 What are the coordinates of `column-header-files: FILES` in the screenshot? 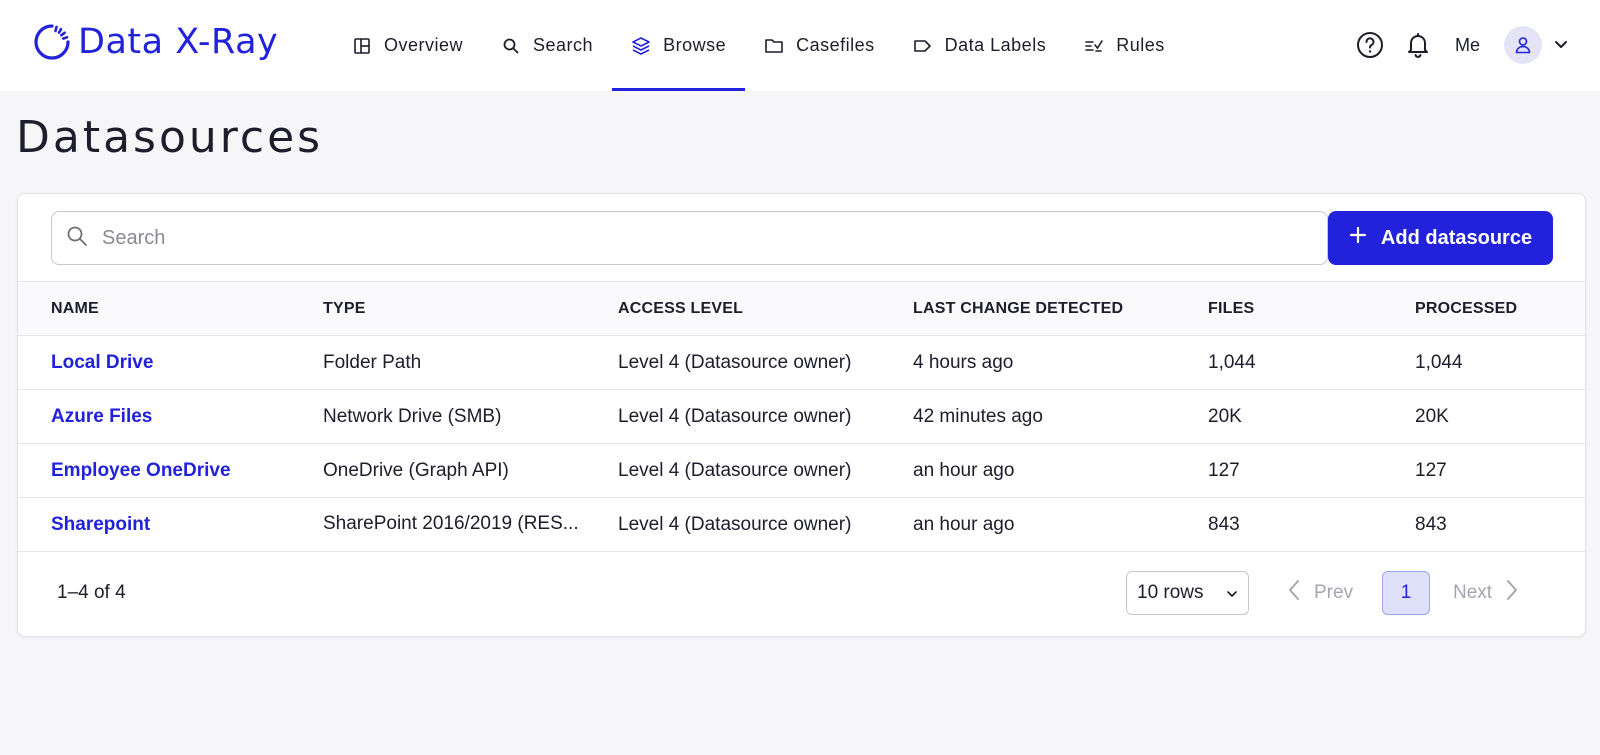 It's located at (1311, 309).